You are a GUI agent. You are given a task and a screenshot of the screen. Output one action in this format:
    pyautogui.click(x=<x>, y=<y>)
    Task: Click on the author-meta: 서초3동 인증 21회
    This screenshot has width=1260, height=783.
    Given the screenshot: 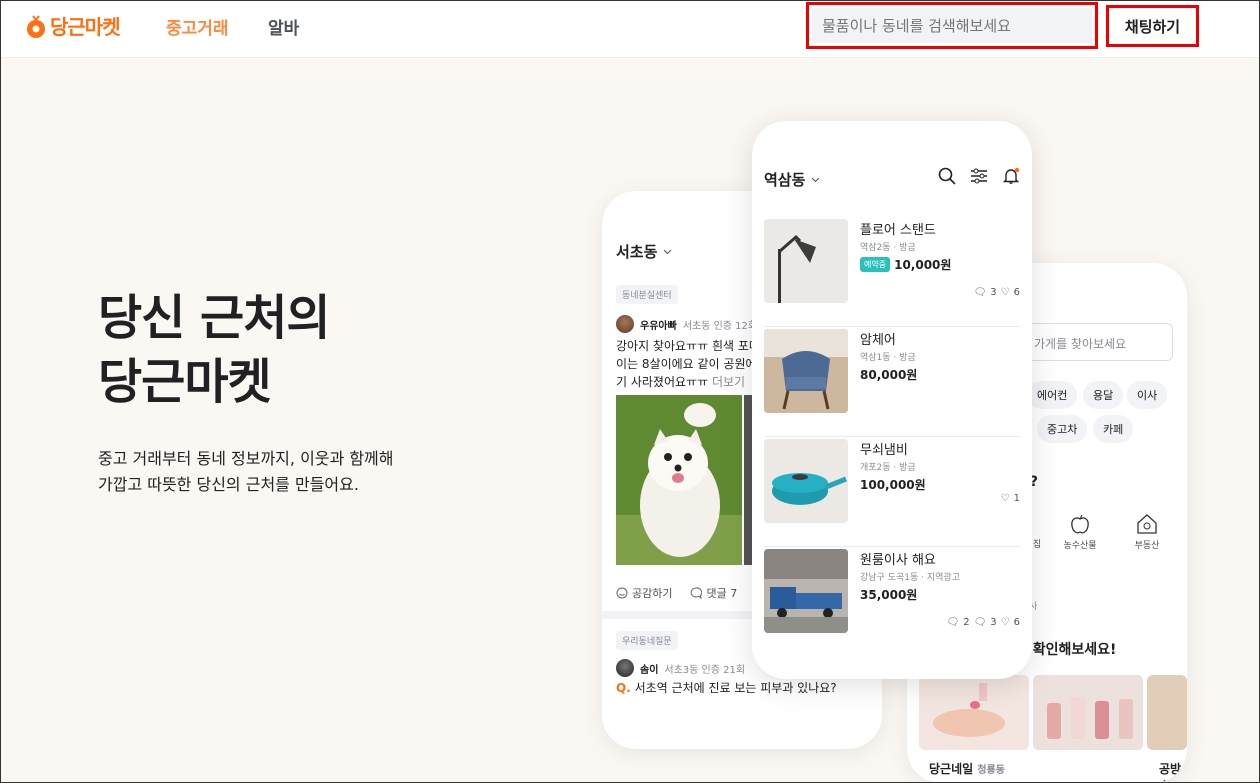 What is the action you would take?
    pyautogui.click(x=705, y=670)
    